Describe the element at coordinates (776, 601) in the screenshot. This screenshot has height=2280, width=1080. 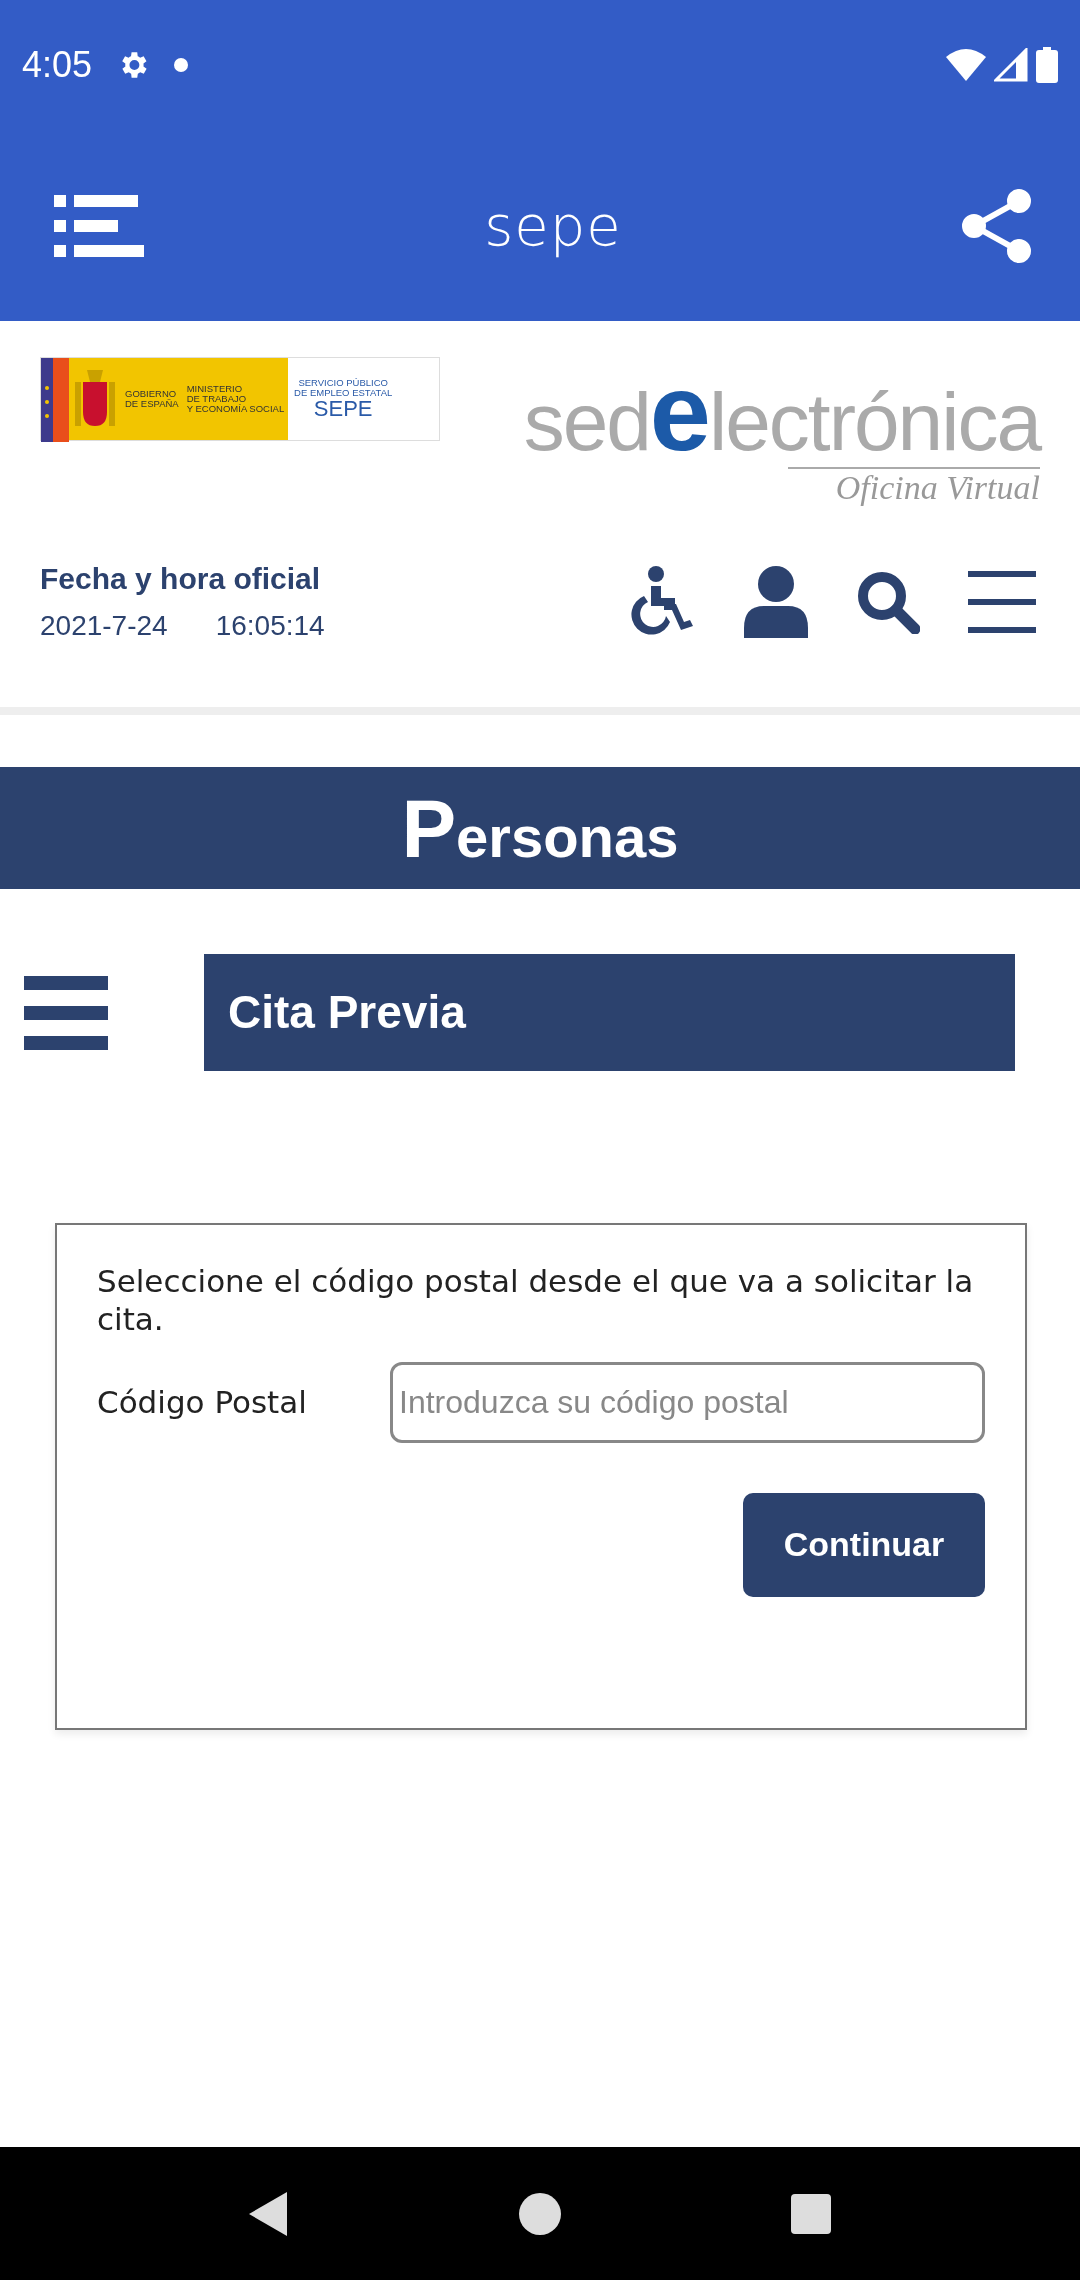
I see `user-icon` at that location.